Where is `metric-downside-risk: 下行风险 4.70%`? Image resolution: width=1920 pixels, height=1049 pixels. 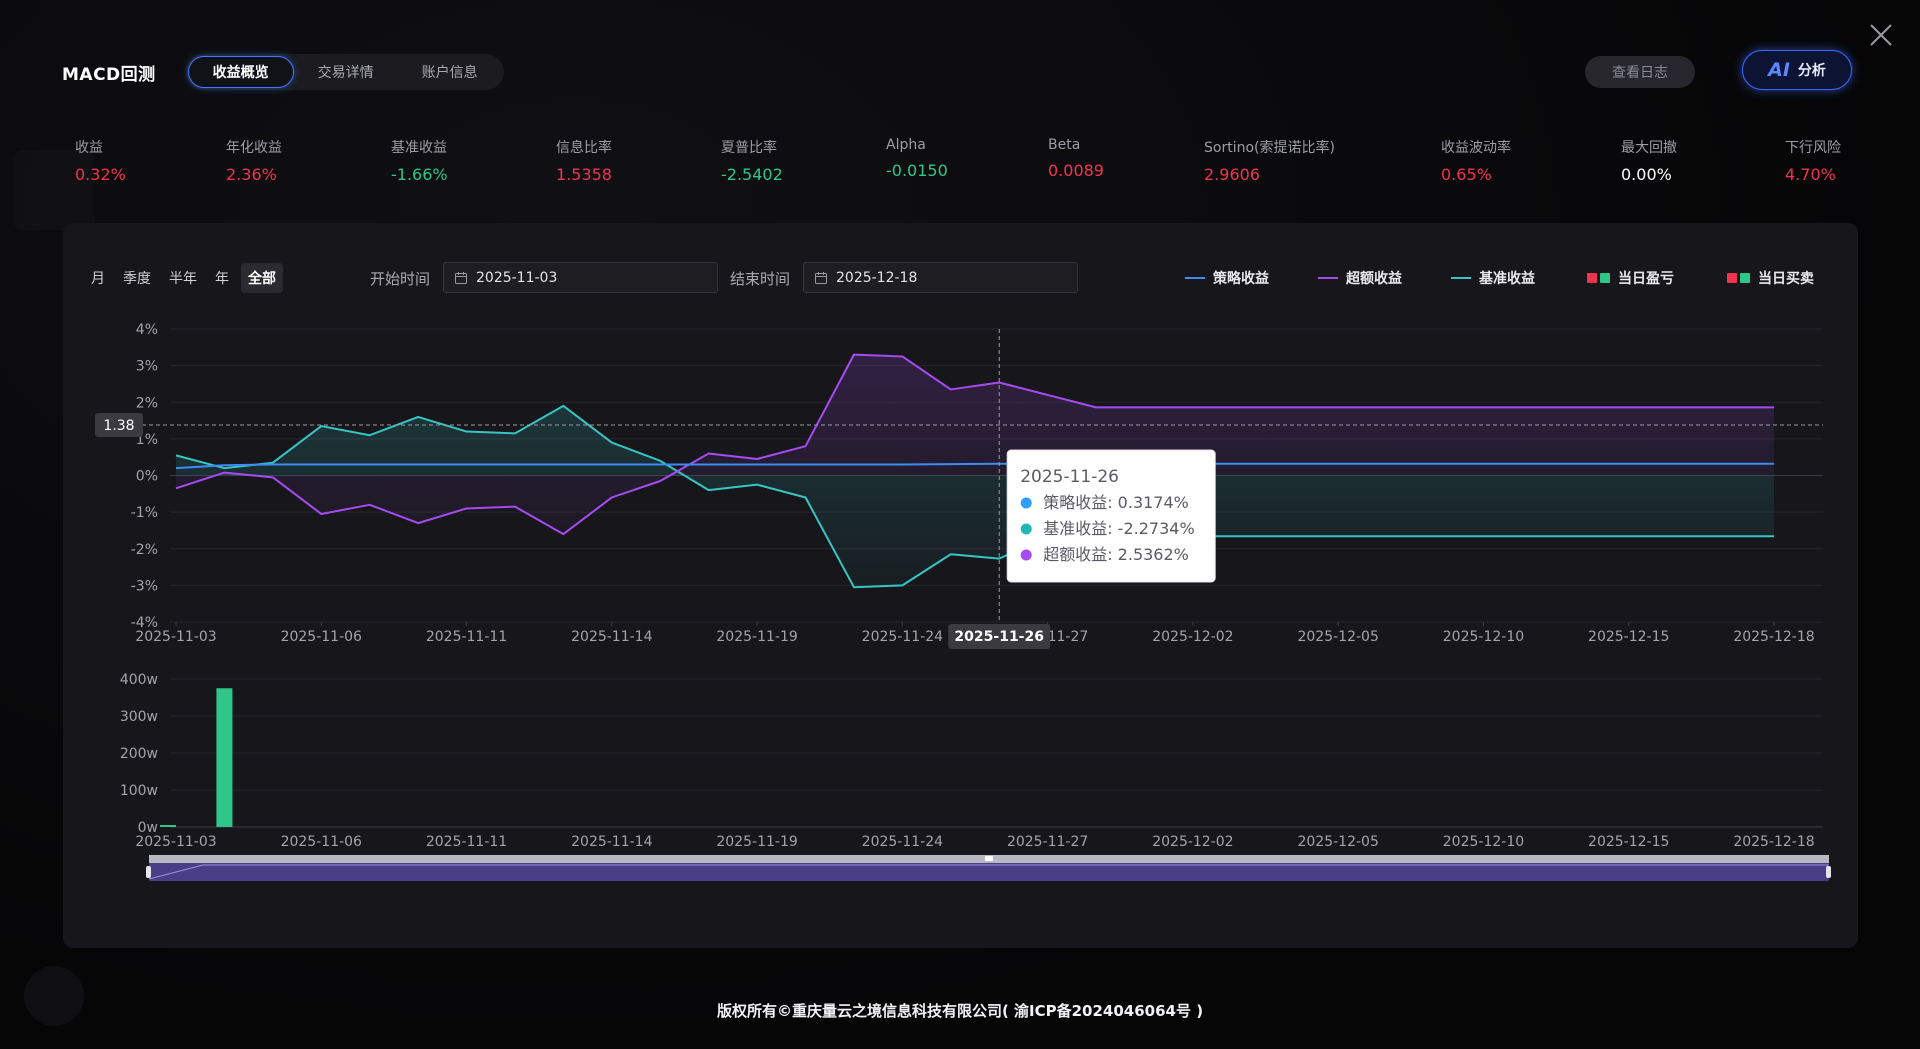
metric-downside-risk: 下行风险 4.70% is located at coordinates (1813, 160).